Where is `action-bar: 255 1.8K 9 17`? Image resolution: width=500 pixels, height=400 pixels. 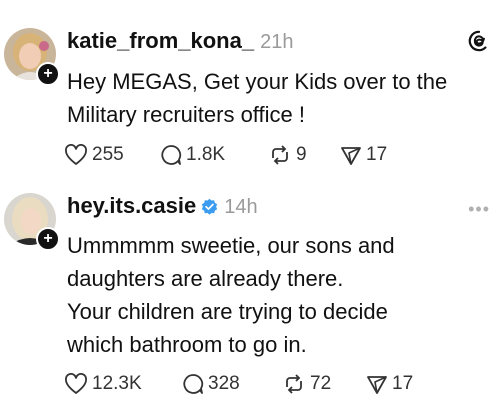 action-bar: 255 1.8K 9 17 is located at coordinates (225, 155).